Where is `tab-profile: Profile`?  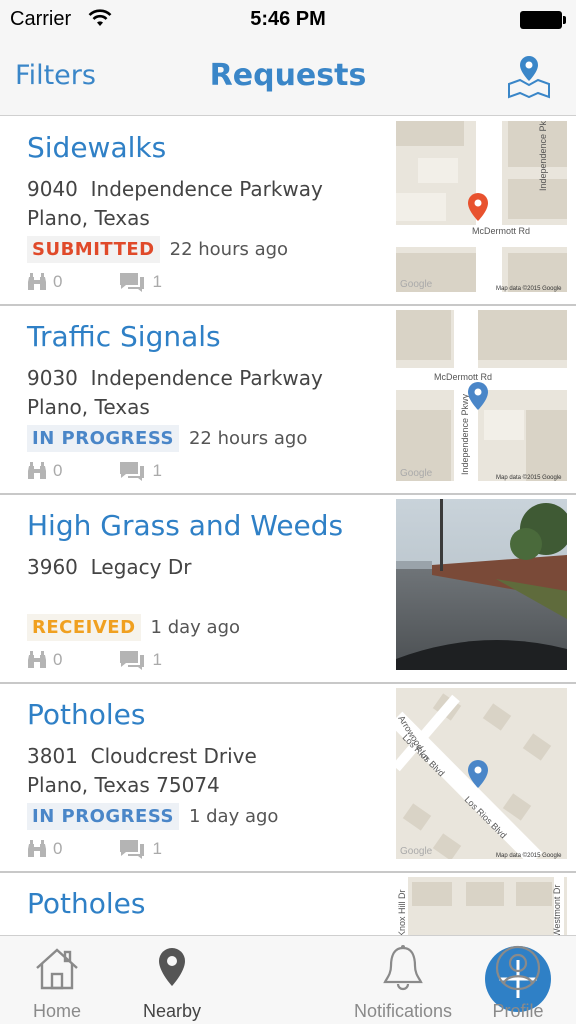
tab-profile: Profile is located at coordinates (518, 980).